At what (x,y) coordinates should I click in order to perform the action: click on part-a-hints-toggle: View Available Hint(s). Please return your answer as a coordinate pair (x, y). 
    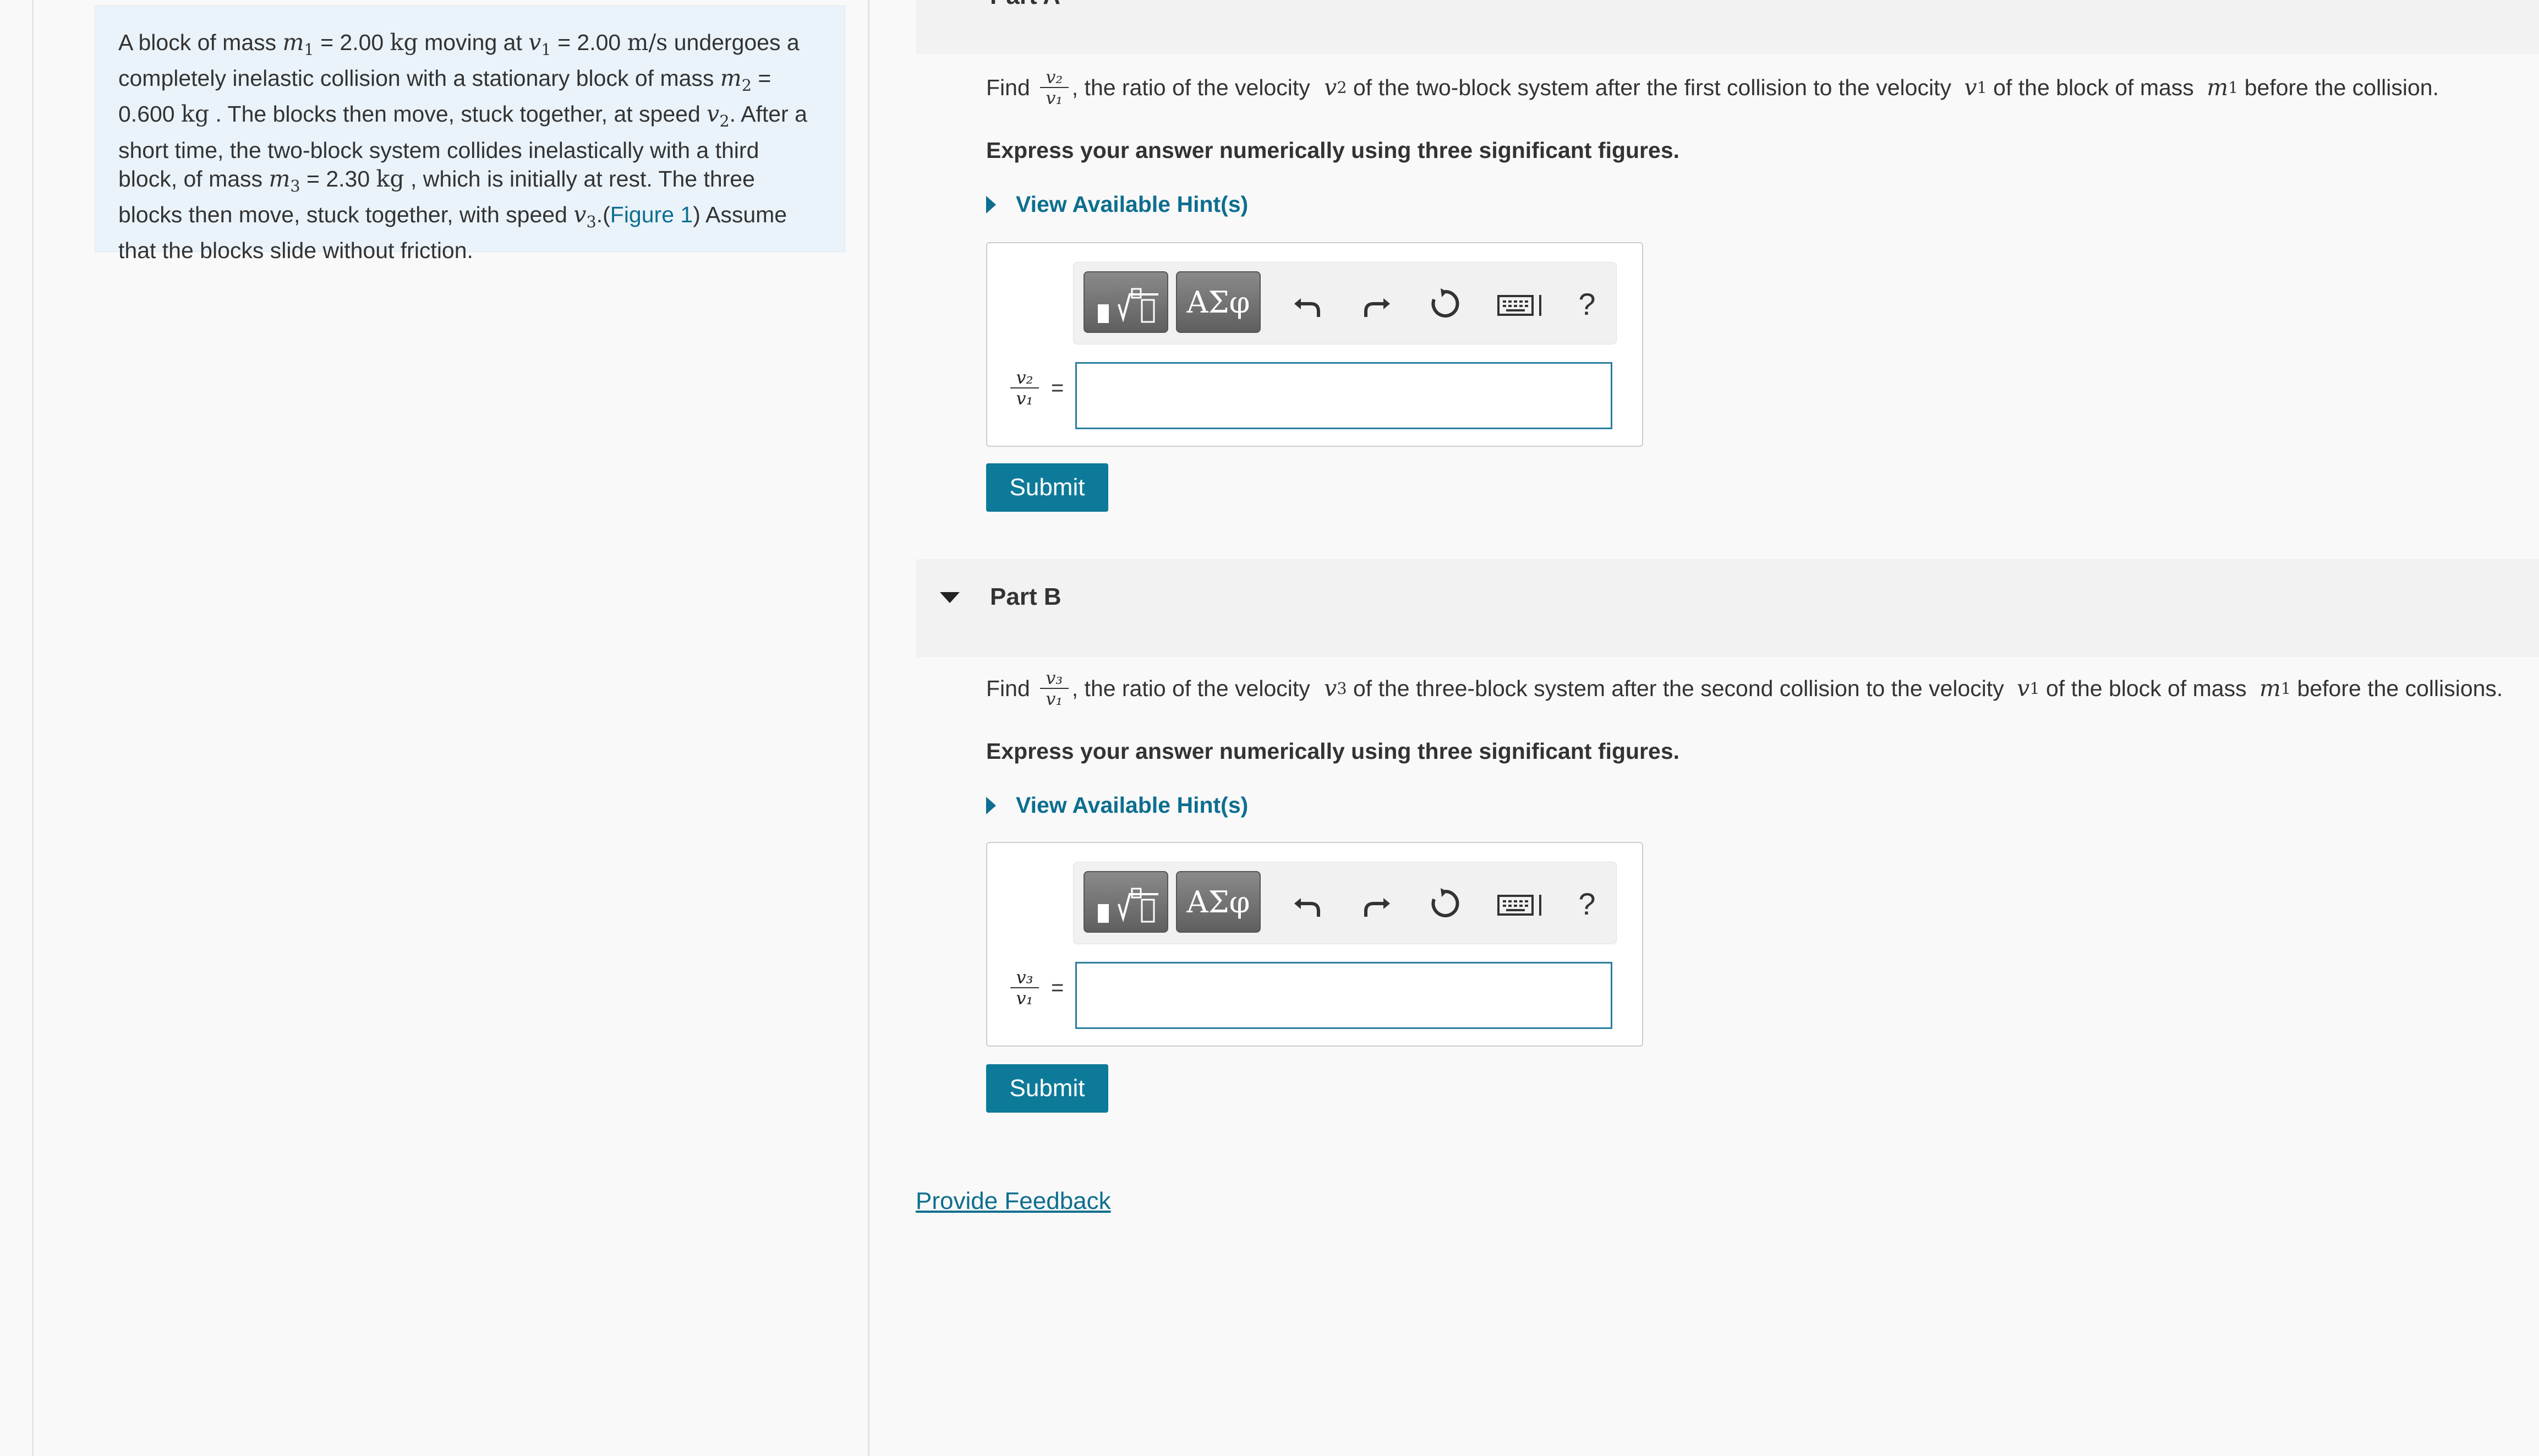
    Looking at the image, I should click on (1117, 204).